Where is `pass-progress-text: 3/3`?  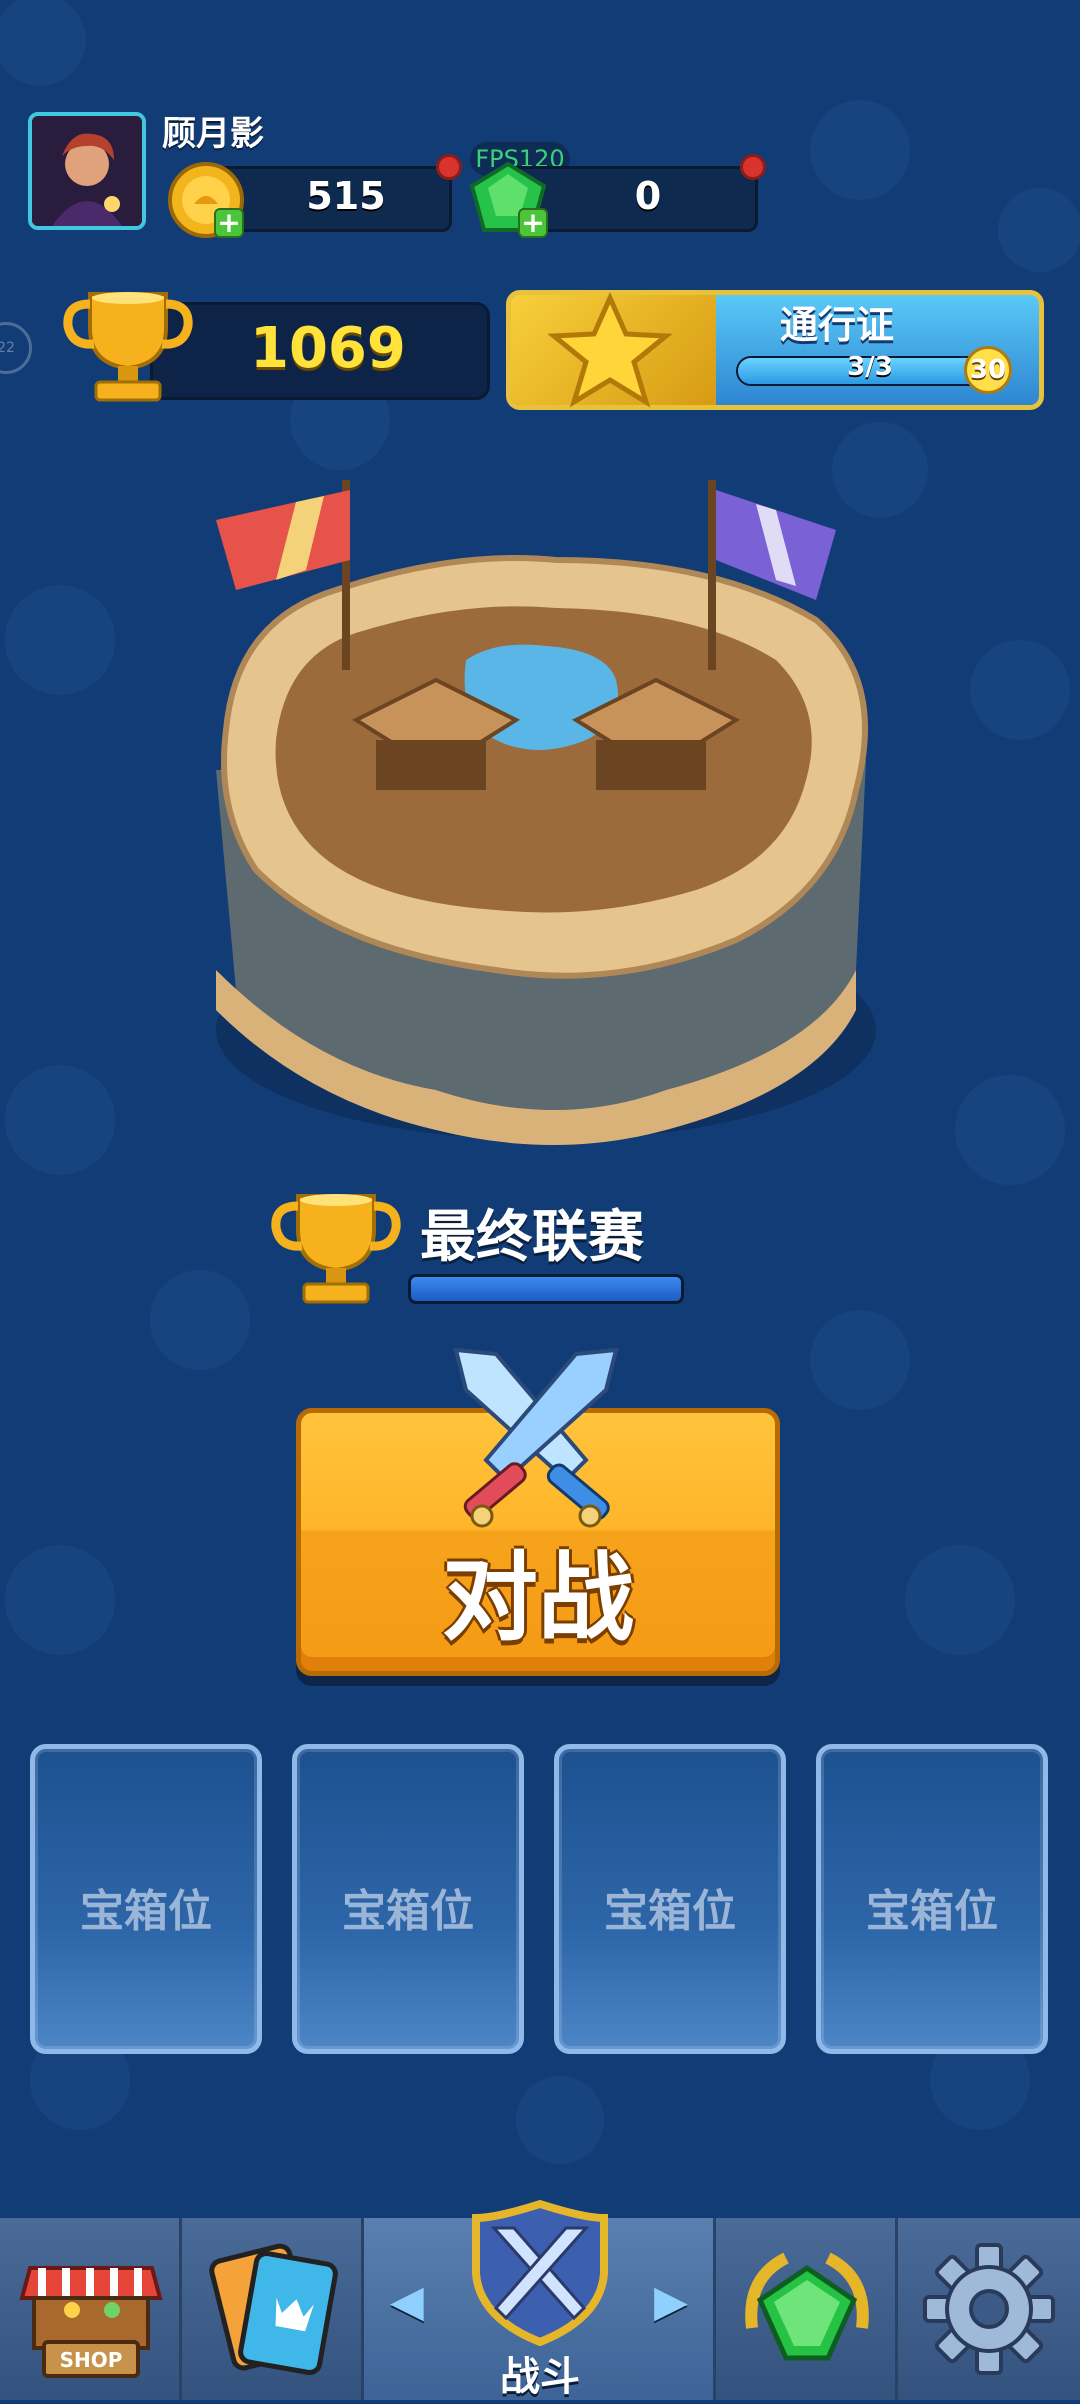
pass-progress-text: 3/3 is located at coordinates (870, 367).